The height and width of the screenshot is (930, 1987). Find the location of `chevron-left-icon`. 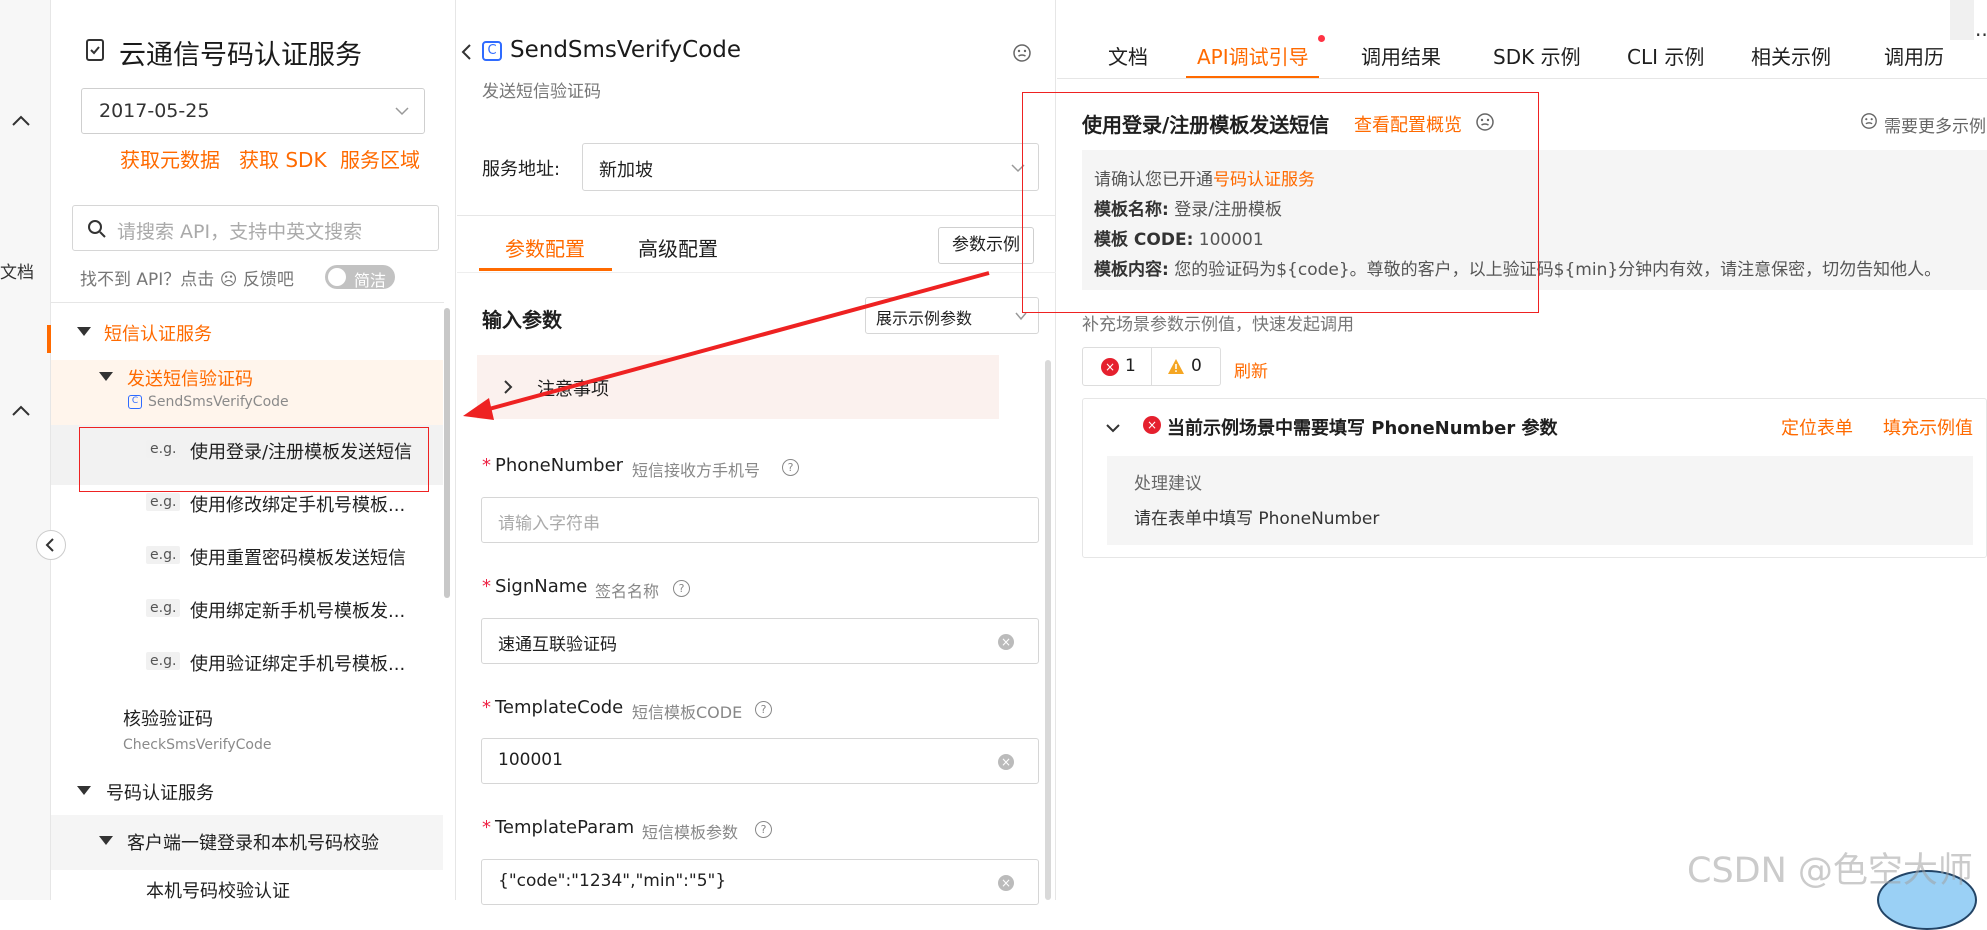

chevron-left-icon is located at coordinates (467, 52).